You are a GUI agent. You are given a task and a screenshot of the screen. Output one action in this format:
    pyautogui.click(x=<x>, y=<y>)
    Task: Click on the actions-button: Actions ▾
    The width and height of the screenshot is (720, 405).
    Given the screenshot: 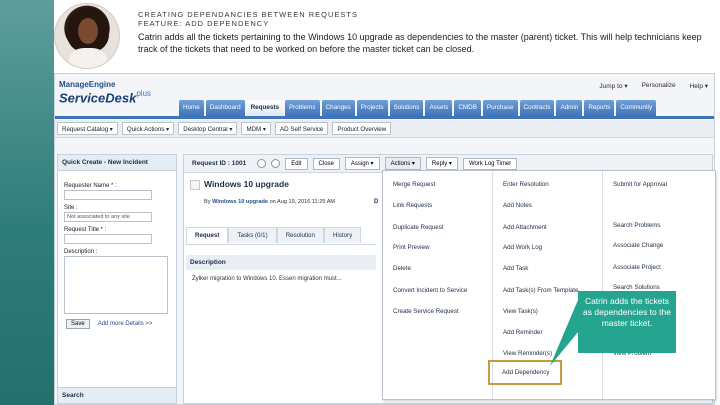 What is the action you would take?
    pyautogui.click(x=402, y=163)
    